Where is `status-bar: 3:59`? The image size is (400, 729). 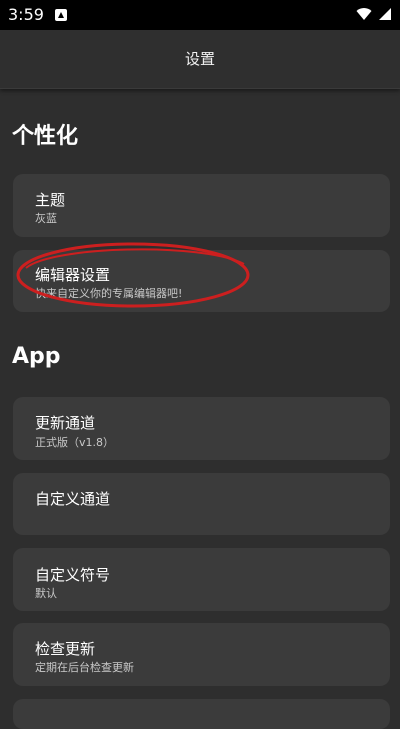 status-bar: 3:59 is located at coordinates (200, 15).